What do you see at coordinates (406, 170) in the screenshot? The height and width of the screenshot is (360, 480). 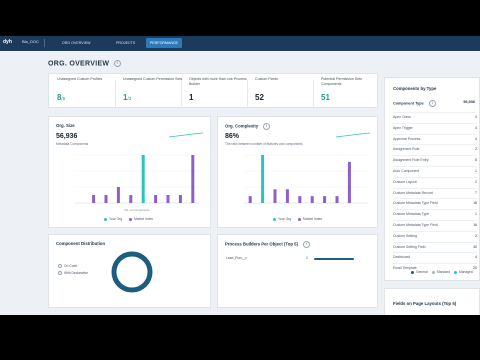 I see `row-label: Auto Component` at bounding box center [406, 170].